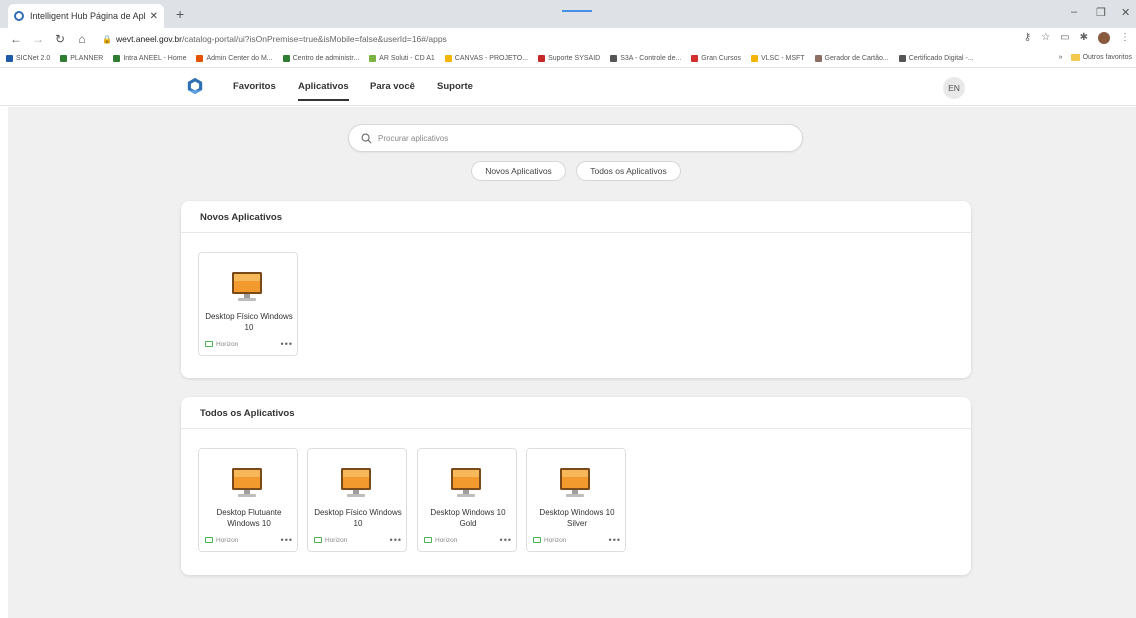 This screenshot has height=618, width=1136. What do you see at coordinates (323, 91) in the screenshot?
I see `nav-aplicativos: Aplicativos` at bounding box center [323, 91].